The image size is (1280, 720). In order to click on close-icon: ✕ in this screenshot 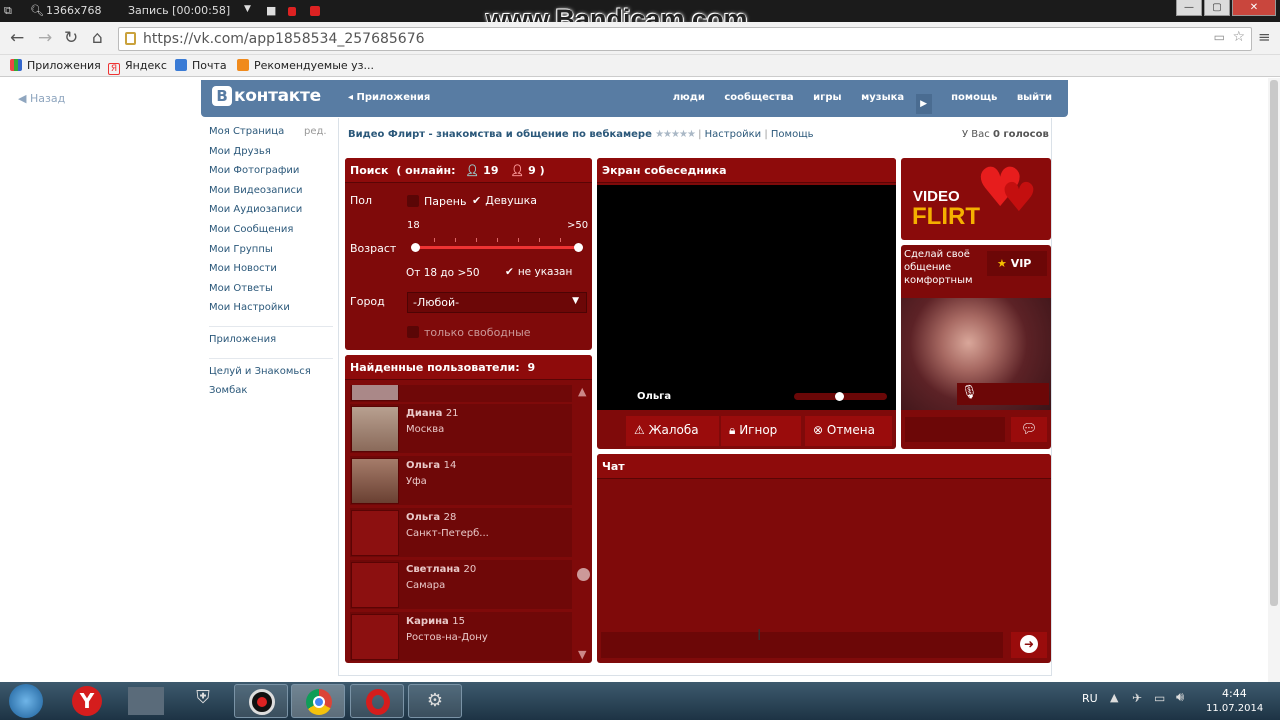, I will do `click(1254, 8)`.